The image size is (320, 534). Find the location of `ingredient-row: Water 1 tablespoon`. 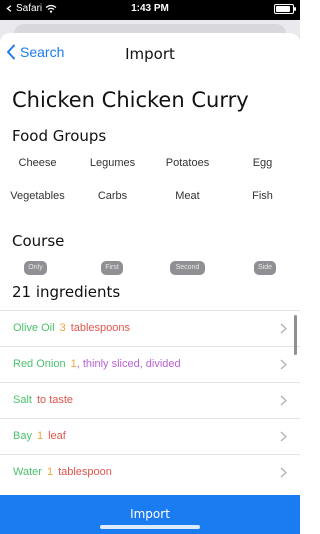

ingredient-row: Water 1 tablespoon is located at coordinates (150, 472).